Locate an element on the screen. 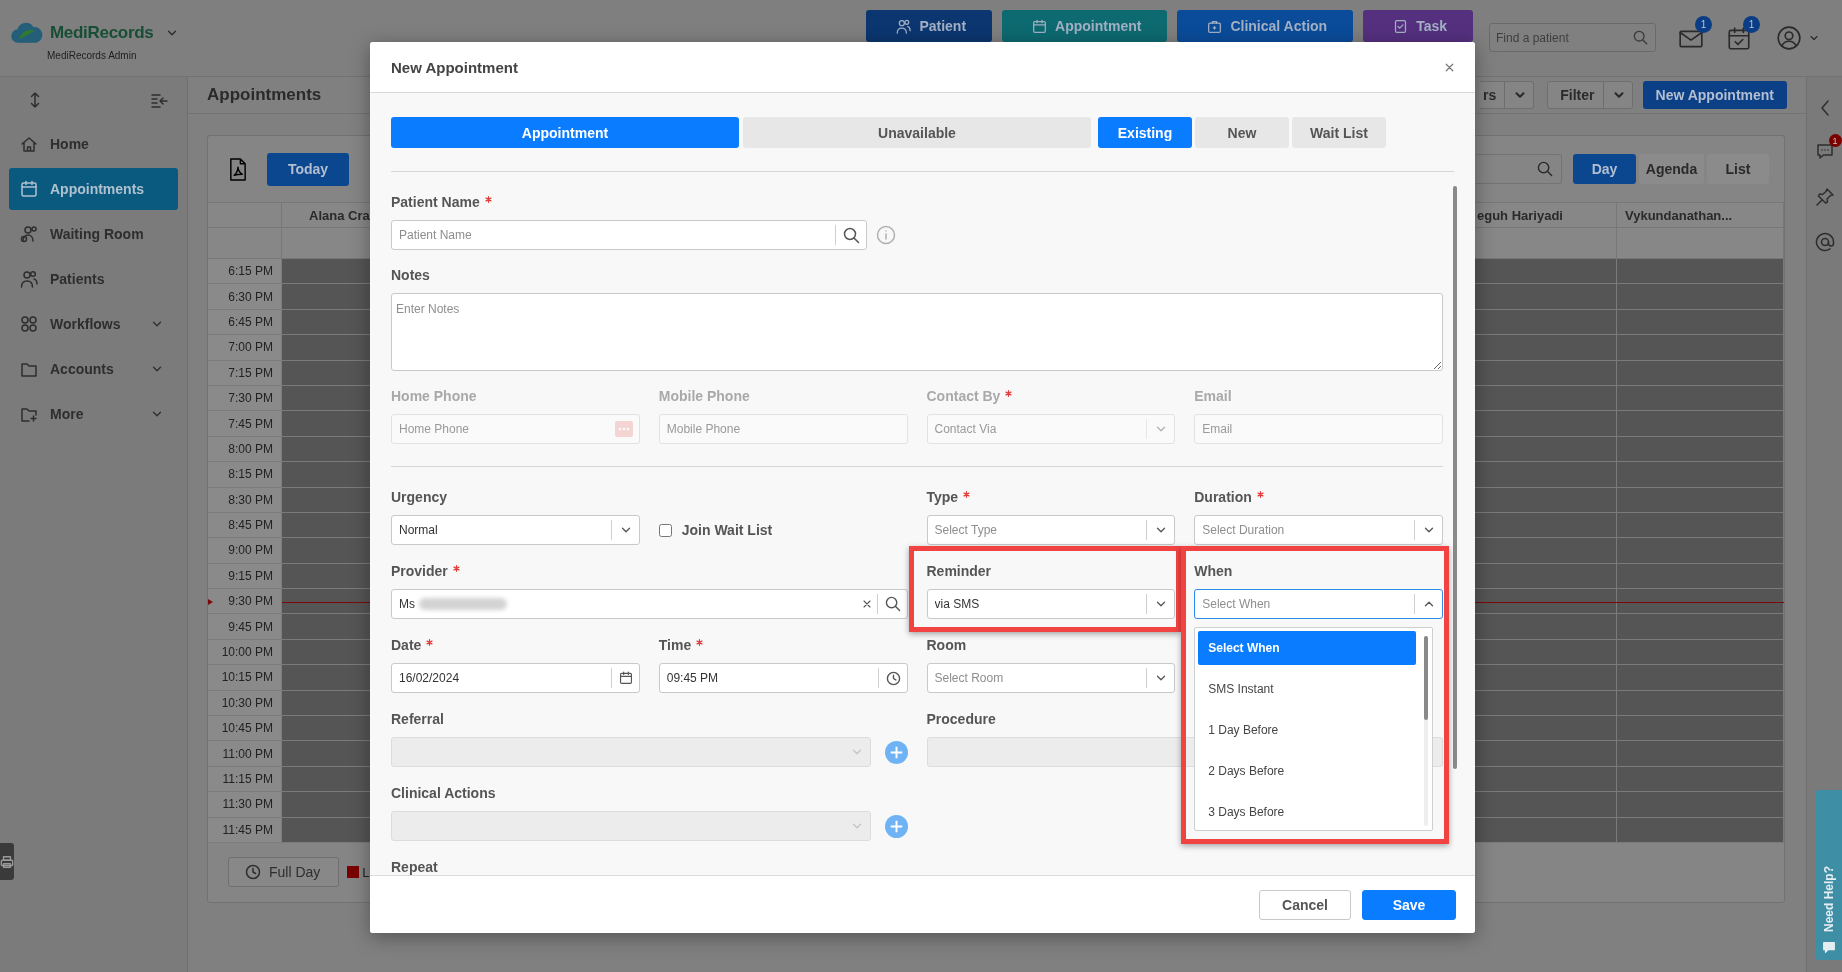 The width and height of the screenshot is (1842, 972). select-field: Normal is located at coordinates (515, 530).